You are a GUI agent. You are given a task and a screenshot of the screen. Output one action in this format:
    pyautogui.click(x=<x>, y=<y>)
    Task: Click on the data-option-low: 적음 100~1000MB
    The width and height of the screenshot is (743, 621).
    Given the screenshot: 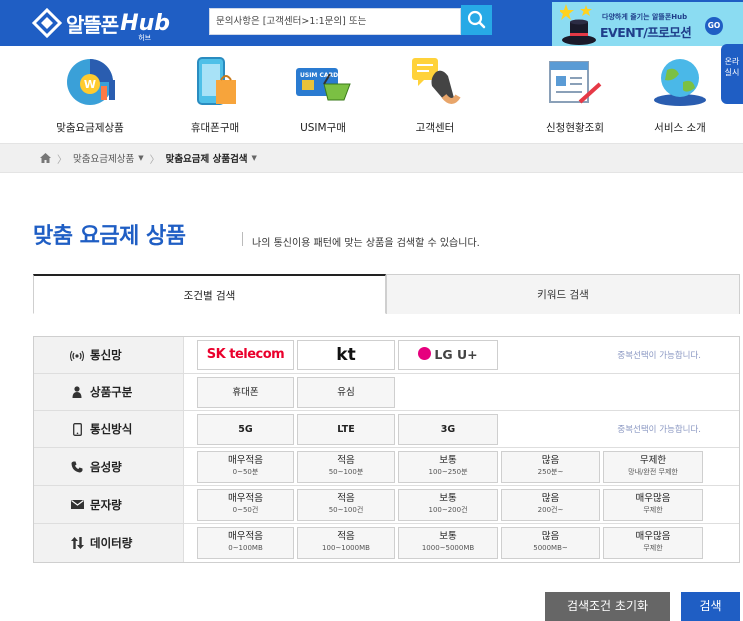 What is the action you would take?
    pyautogui.click(x=346, y=543)
    